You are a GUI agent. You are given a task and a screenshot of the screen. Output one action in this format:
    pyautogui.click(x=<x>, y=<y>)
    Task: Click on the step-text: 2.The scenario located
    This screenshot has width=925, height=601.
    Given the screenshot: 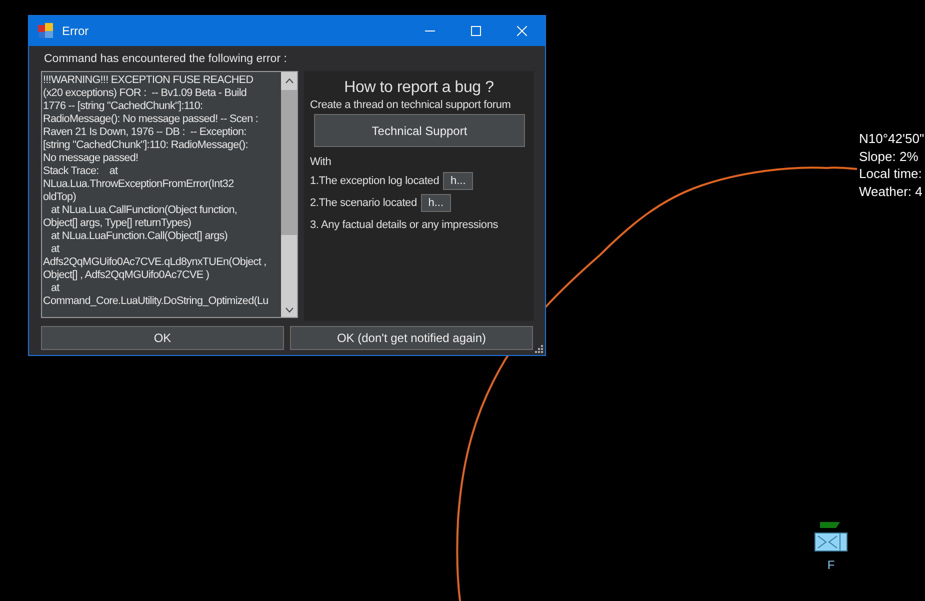 What is the action you would take?
    pyautogui.click(x=363, y=202)
    